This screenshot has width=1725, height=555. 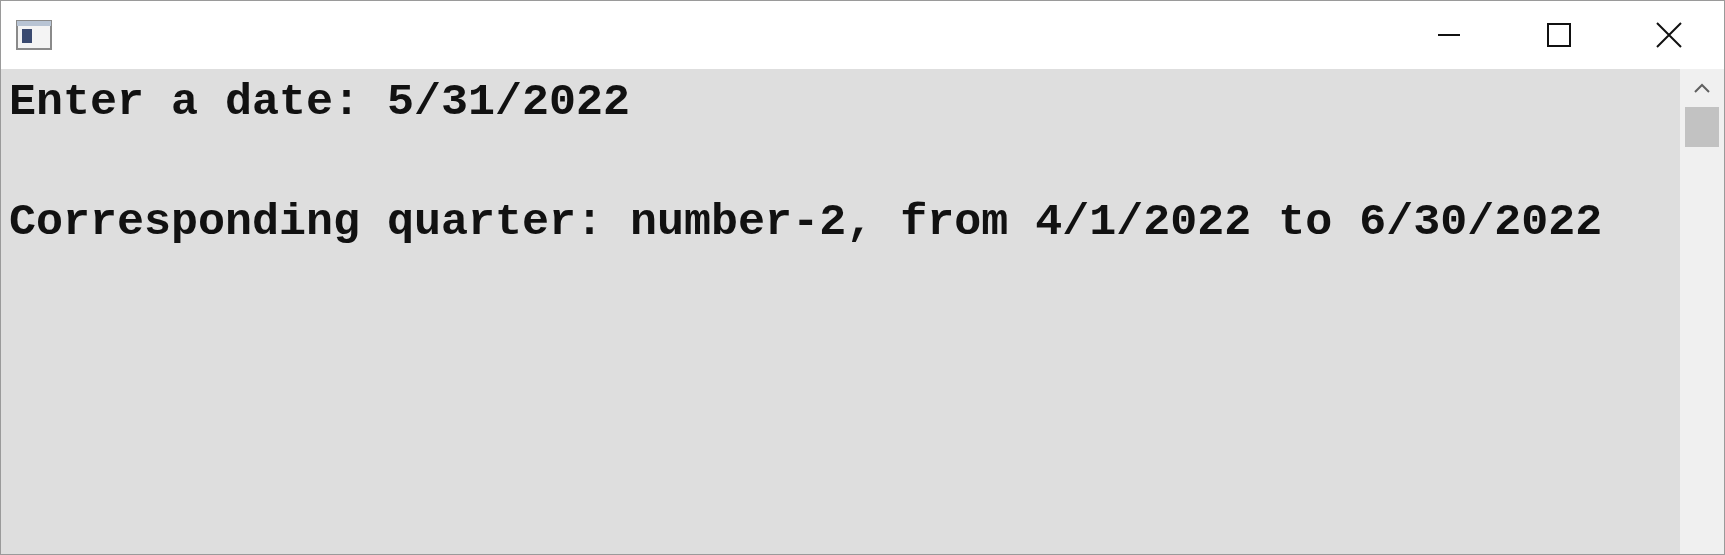 I want to click on console-app-icon, so click(x=34, y=35).